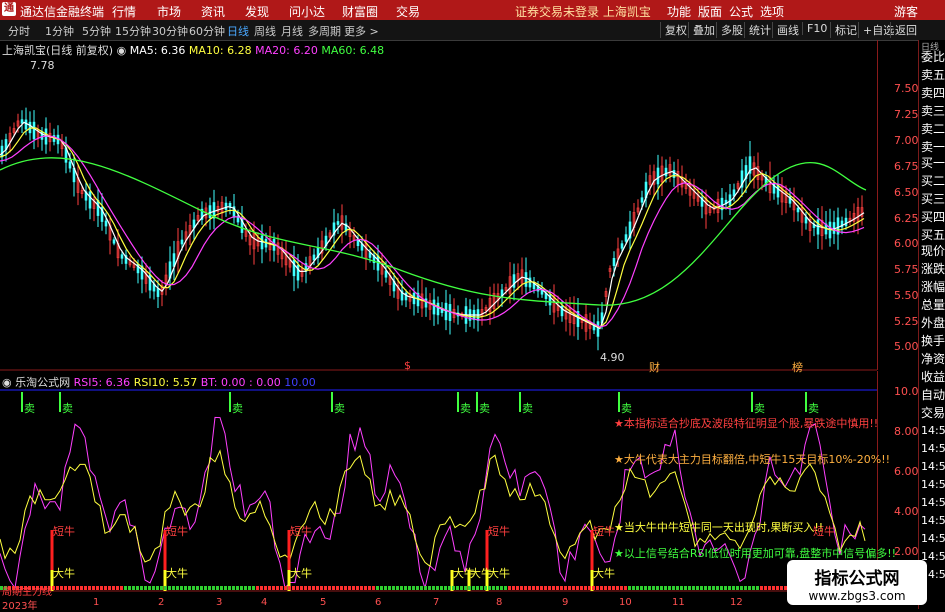 The image size is (945, 612). What do you see at coordinates (207, 31) in the screenshot?
I see `tab-60min: 60分钟` at bounding box center [207, 31].